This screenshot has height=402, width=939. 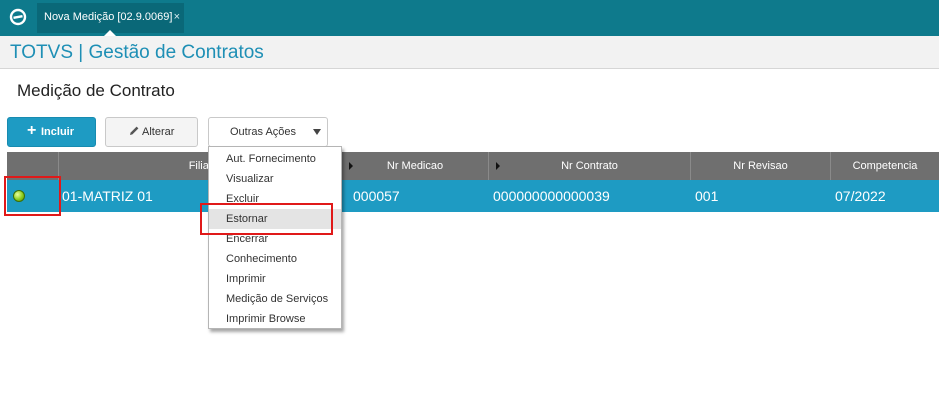 I want to click on cell-nr-medicao: 000057, so click(x=376, y=196).